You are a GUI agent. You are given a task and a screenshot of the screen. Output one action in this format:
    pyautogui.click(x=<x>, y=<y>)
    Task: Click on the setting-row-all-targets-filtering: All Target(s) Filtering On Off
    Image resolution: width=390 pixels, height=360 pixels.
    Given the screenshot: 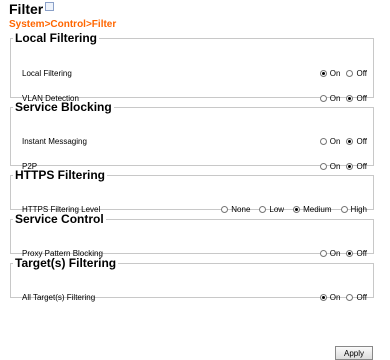 What is the action you would take?
    pyautogui.click(x=192, y=297)
    